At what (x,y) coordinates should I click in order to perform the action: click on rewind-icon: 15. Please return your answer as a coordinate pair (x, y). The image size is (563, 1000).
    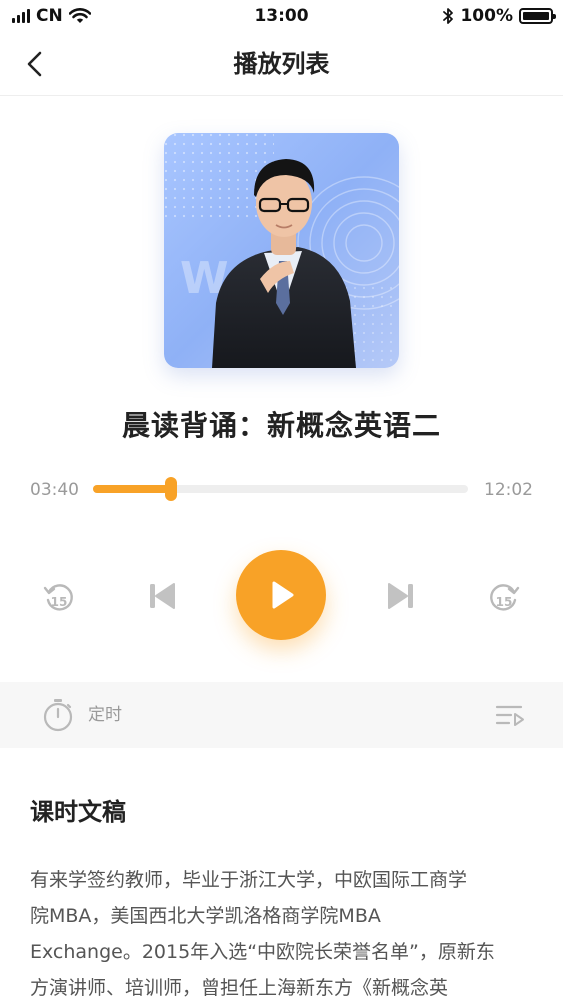
    Looking at the image, I should click on (58, 597).